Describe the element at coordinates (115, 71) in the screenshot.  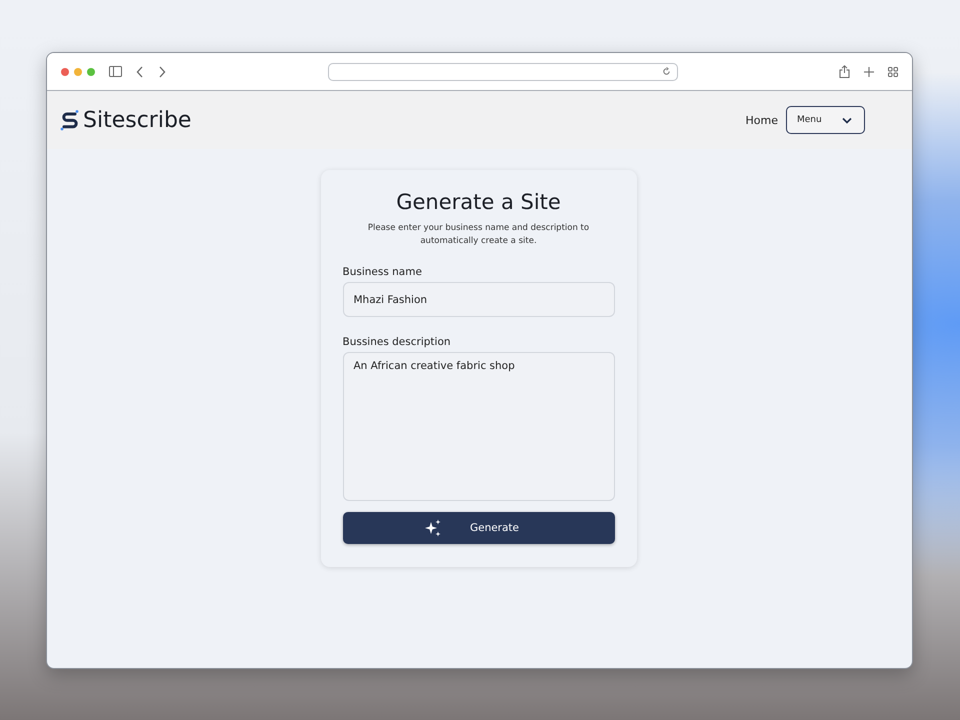
I see `sidebar-icon` at that location.